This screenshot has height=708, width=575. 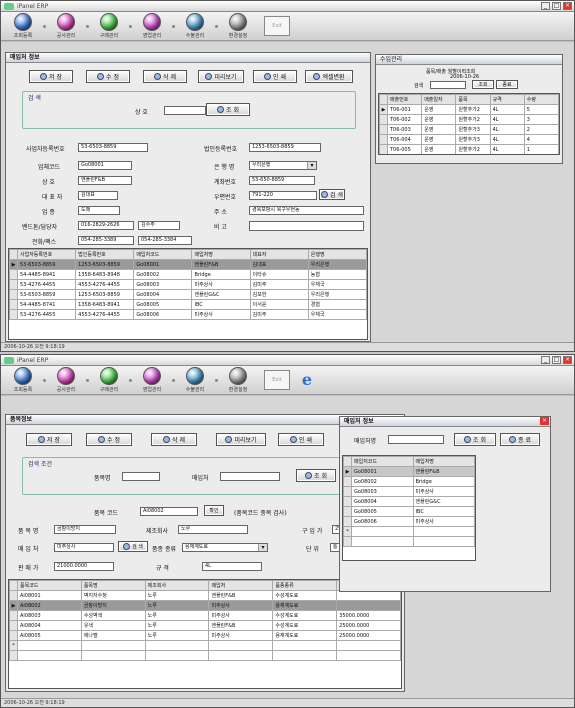 What do you see at coordinates (23, 380) in the screenshot?
I see `toolbar-button-1: 조회등록` at bounding box center [23, 380].